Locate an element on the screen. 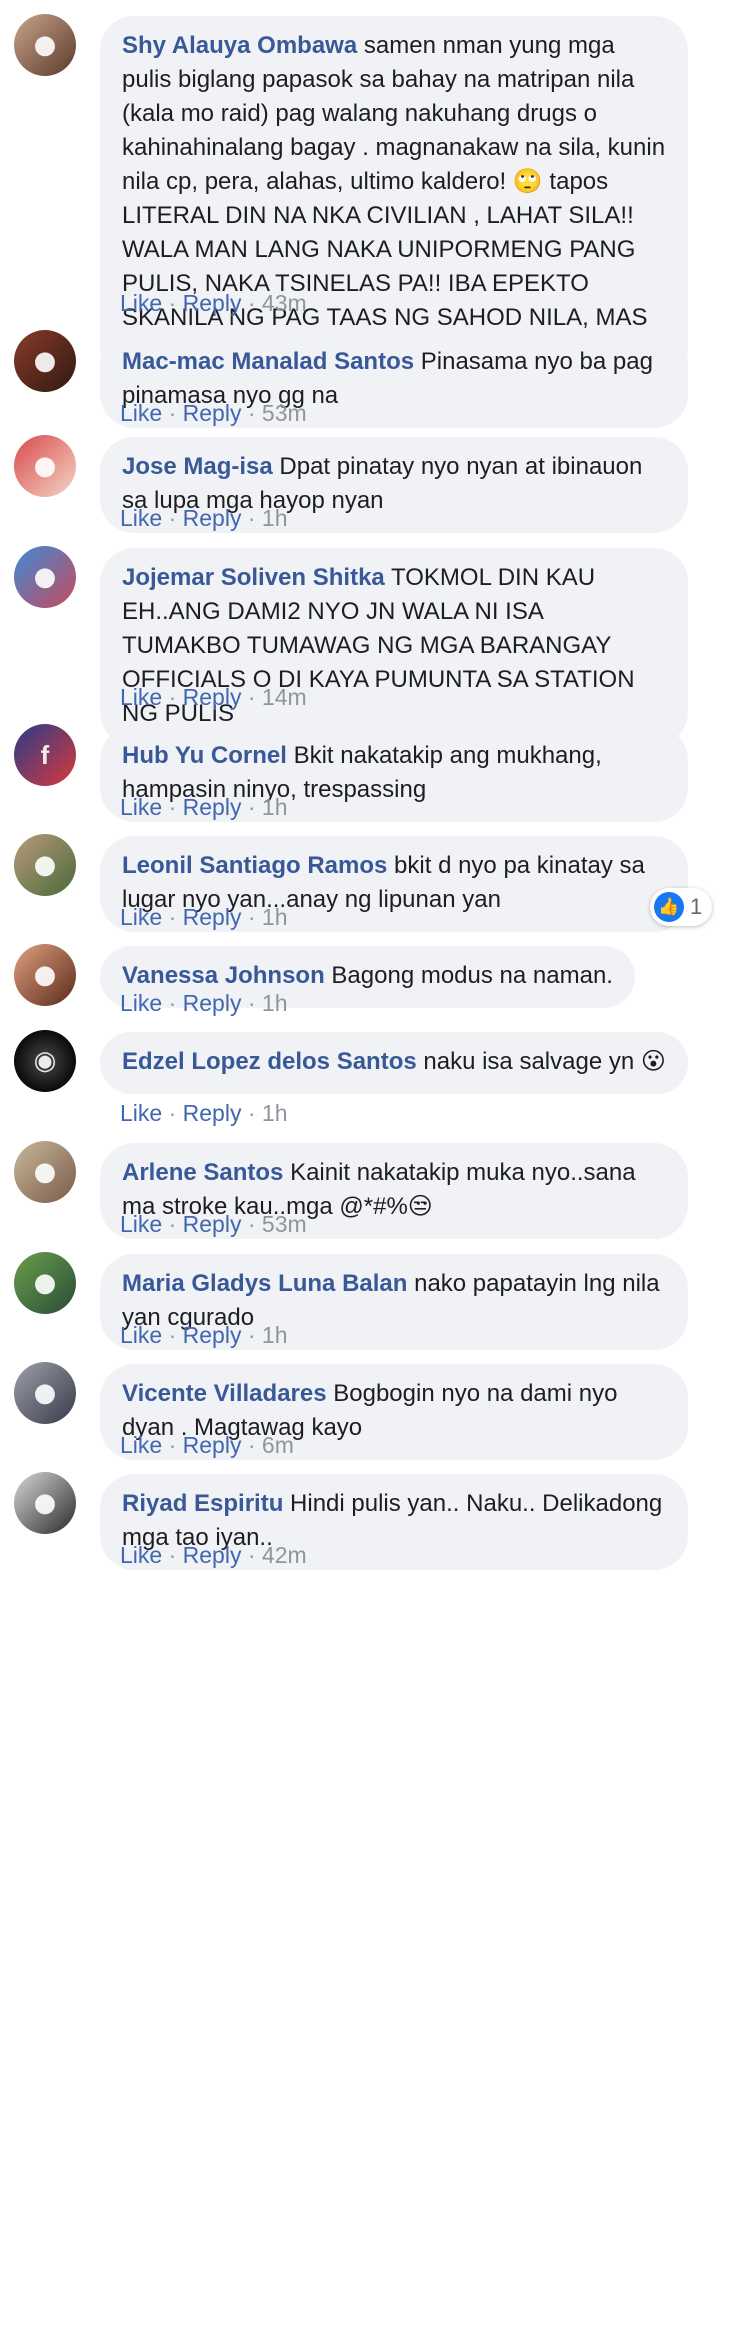 Image resolution: width=750 pixels, height=2336 pixels. comment-text: Bagong modus na naman. is located at coordinates (472, 975).